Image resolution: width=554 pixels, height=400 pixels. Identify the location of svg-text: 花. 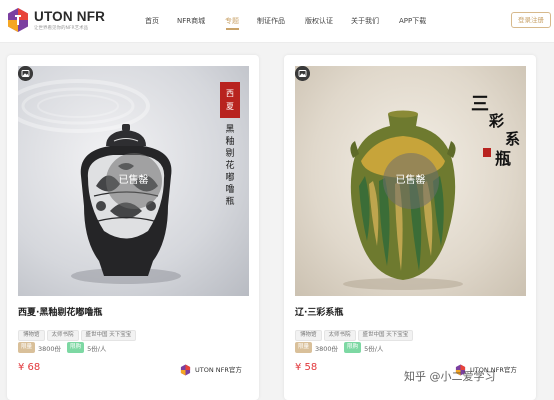
(229, 165).